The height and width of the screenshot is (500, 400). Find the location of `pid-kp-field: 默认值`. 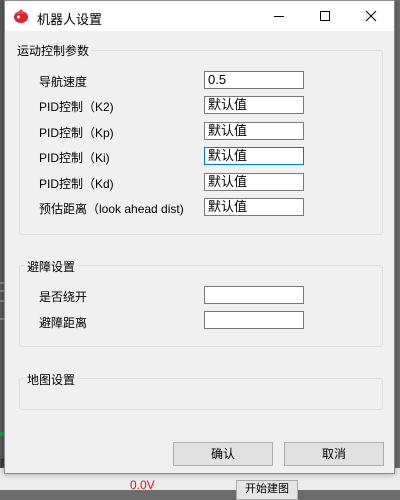

pid-kp-field: 默认值 is located at coordinates (254, 131).